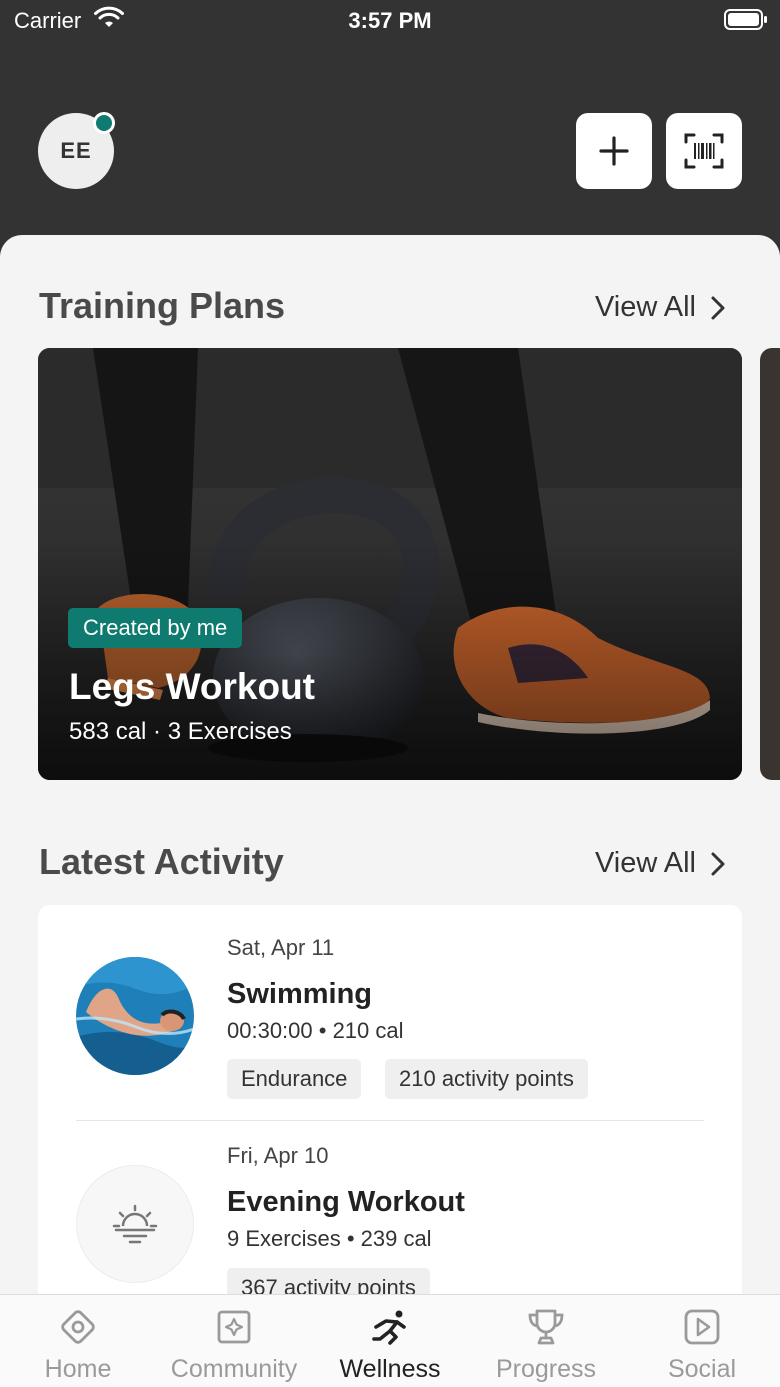 The image size is (780, 1387). I want to click on created-by-me-badge: Created by me, so click(155, 628).